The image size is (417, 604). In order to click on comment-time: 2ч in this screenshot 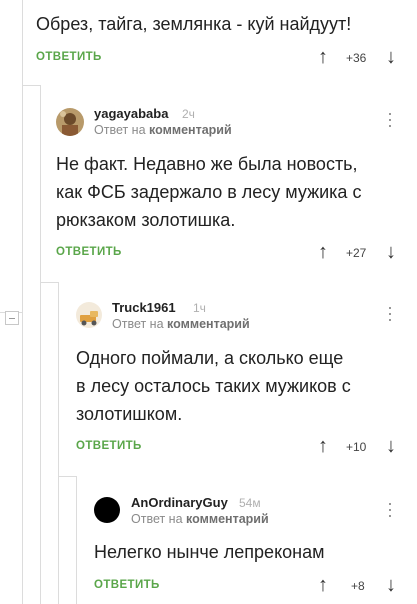, I will do `click(188, 114)`.